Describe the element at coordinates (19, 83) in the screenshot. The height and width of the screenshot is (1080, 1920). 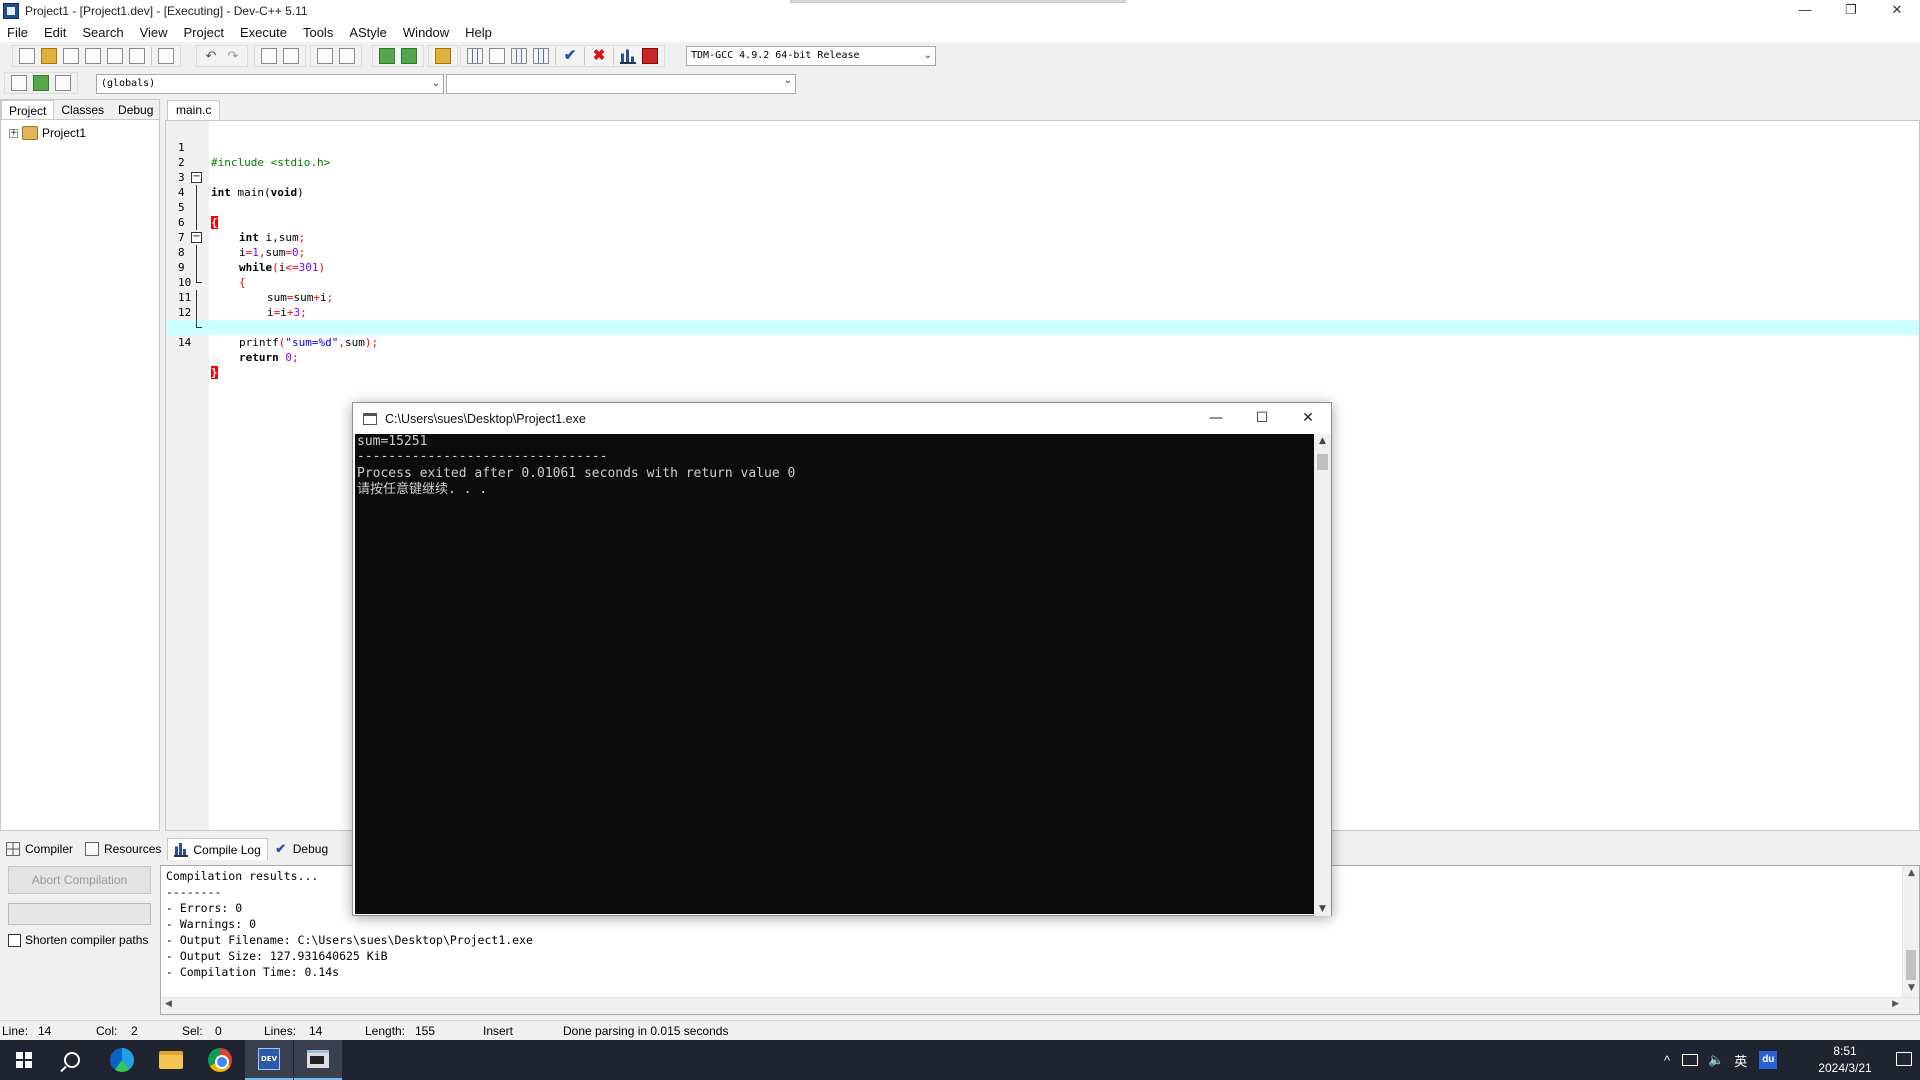
I see `goto-declaration-icon` at that location.